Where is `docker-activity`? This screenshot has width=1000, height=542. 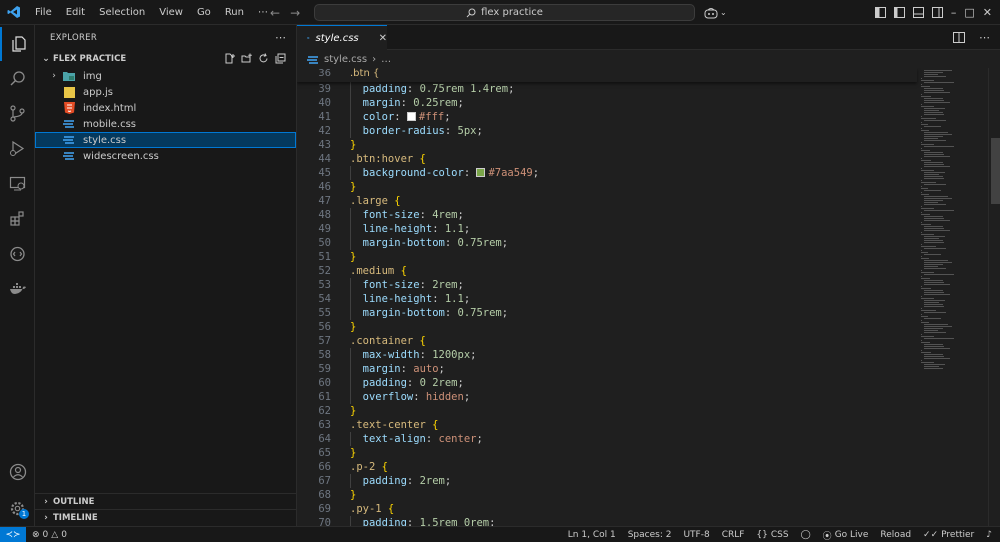
docker-activity is located at coordinates (17, 289).